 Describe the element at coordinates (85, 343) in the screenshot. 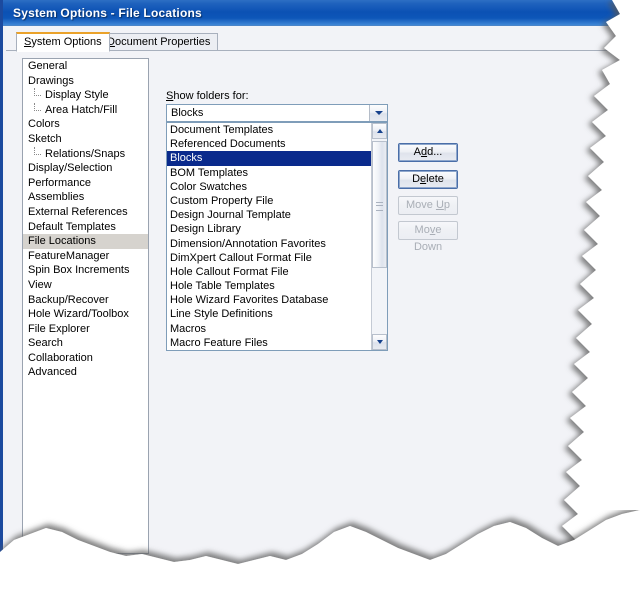

I see `sidebar-item-search: Search` at that location.